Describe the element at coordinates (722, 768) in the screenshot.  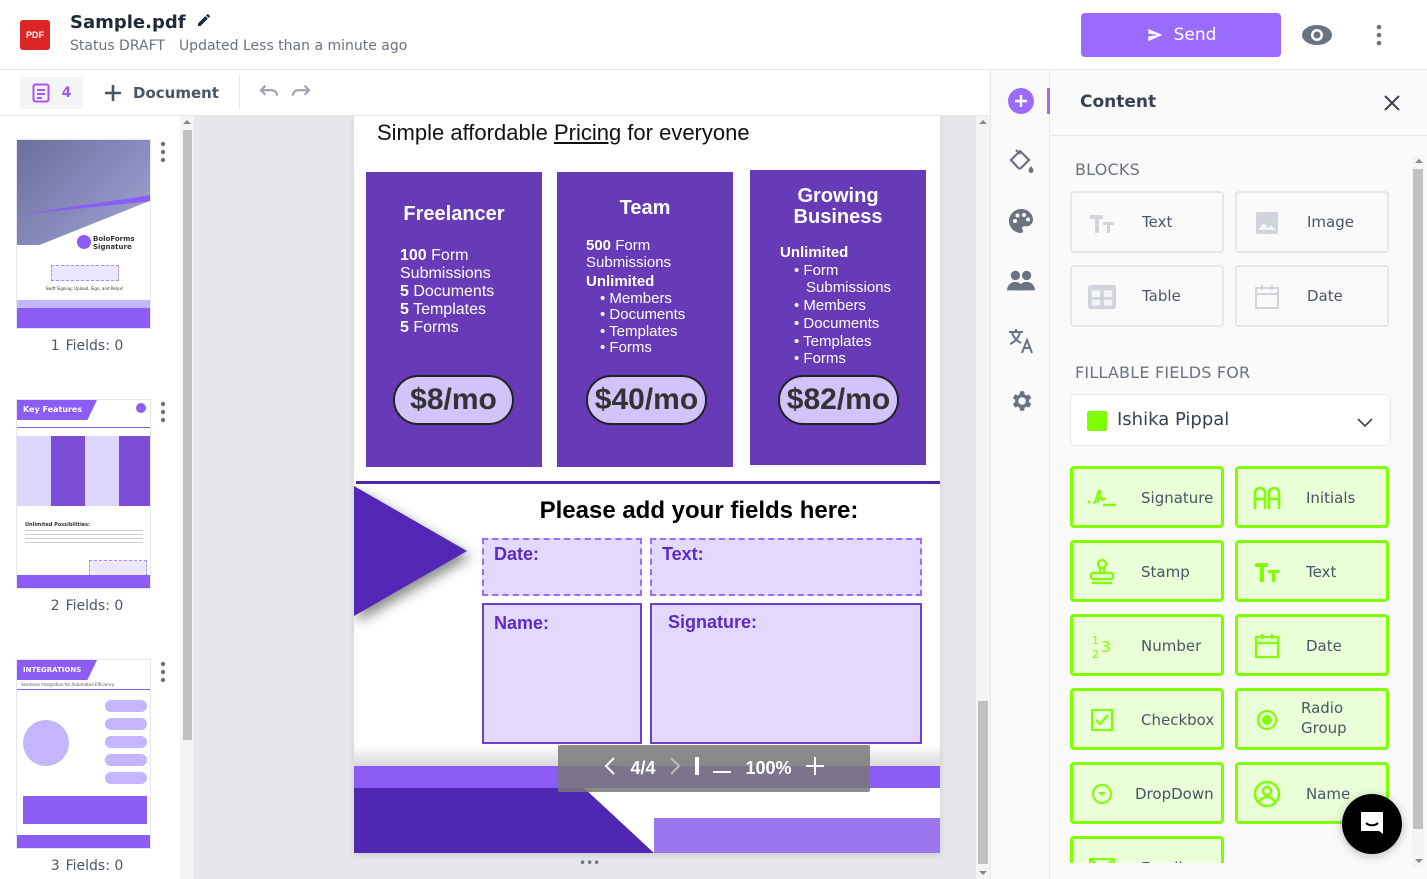
I see `zoom-out-button` at that location.